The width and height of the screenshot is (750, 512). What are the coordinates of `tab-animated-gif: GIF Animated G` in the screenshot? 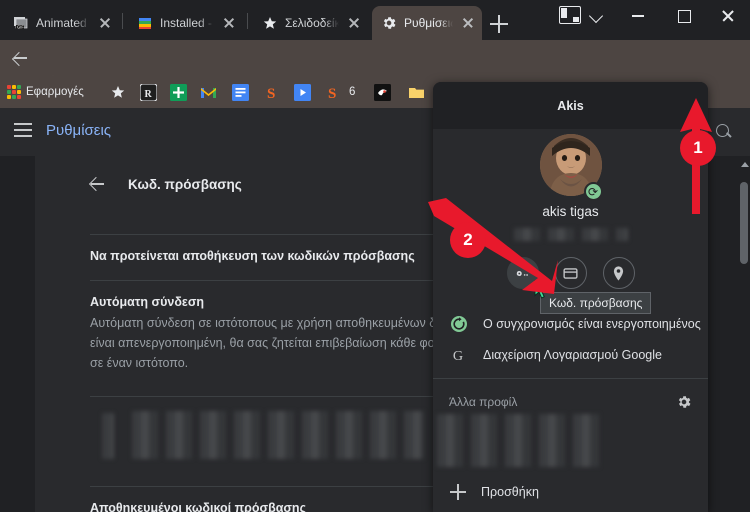 It's located at (61, 23).